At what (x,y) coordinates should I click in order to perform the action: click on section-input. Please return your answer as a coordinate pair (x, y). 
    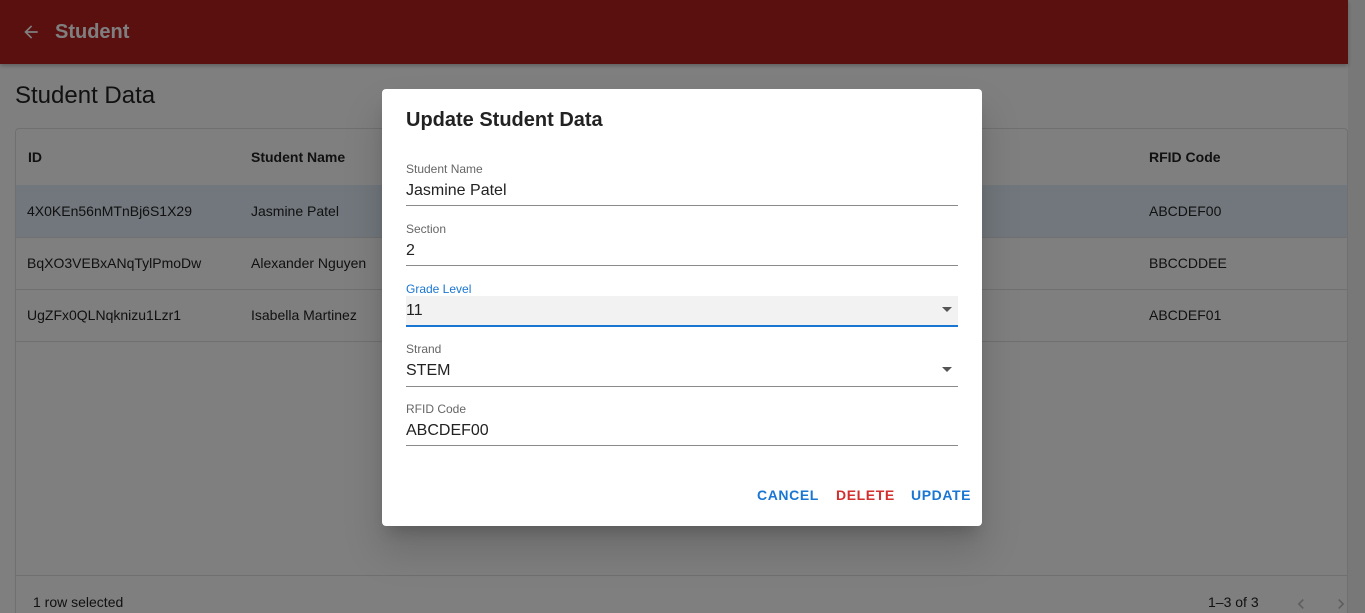
    Looking at the image, I should click on (682, 251).